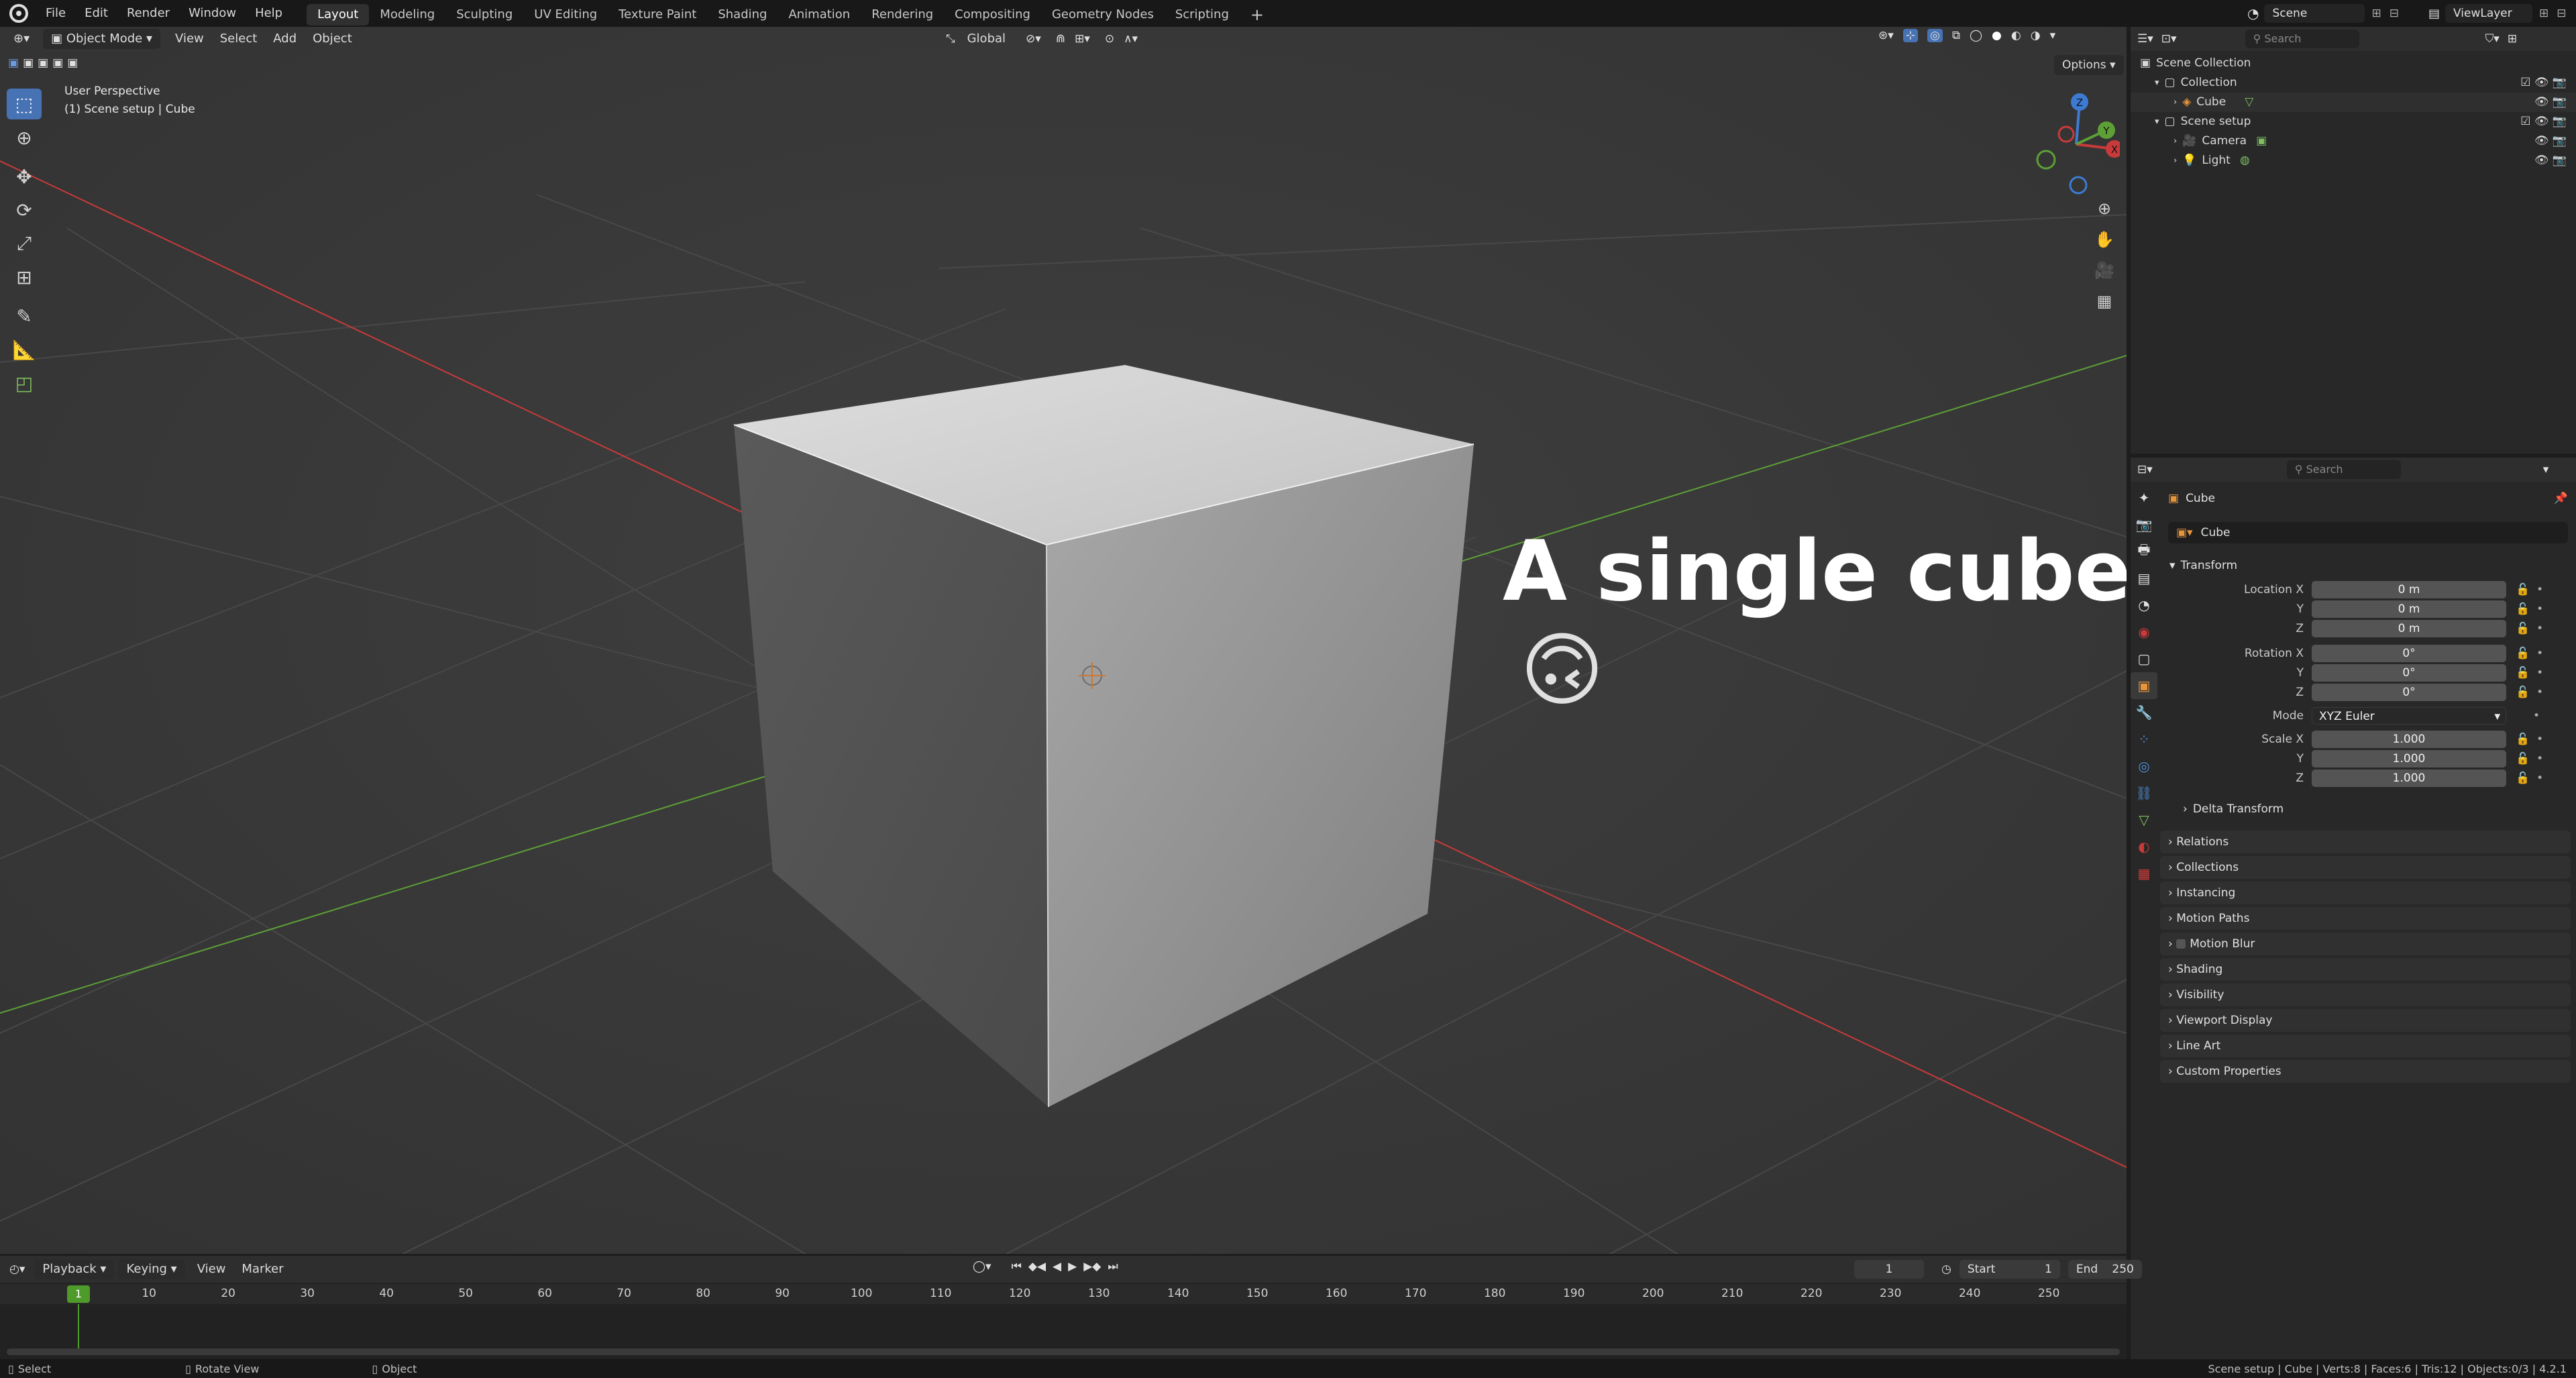  Describe the element at coordinates (2314, 13) in the screenshot. I see `scene-selector: Scene` at that location.